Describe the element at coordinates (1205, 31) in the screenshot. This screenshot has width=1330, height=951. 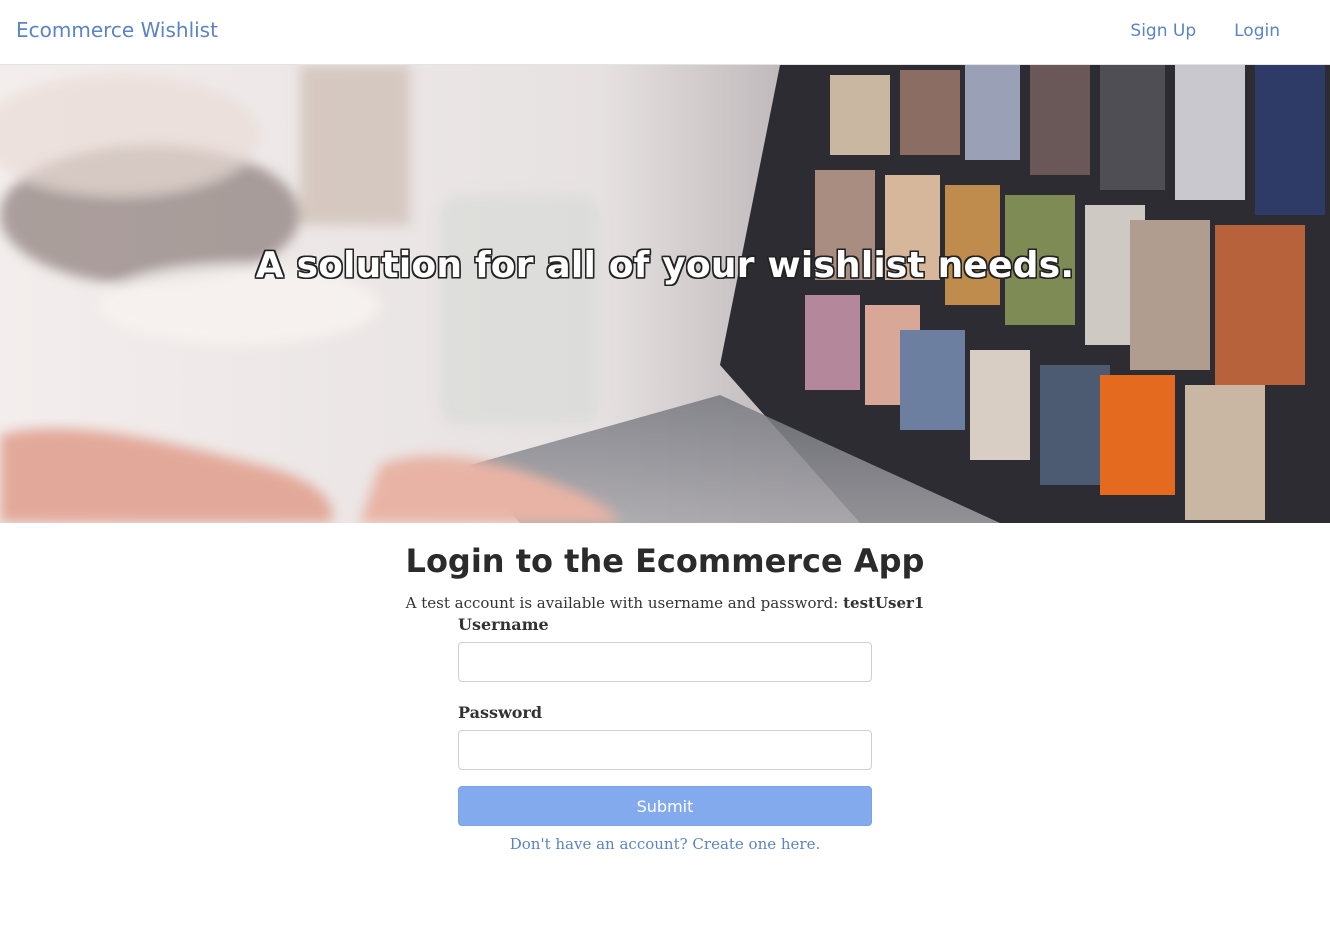
I see `nav-links: Sign Up Login` at that location.